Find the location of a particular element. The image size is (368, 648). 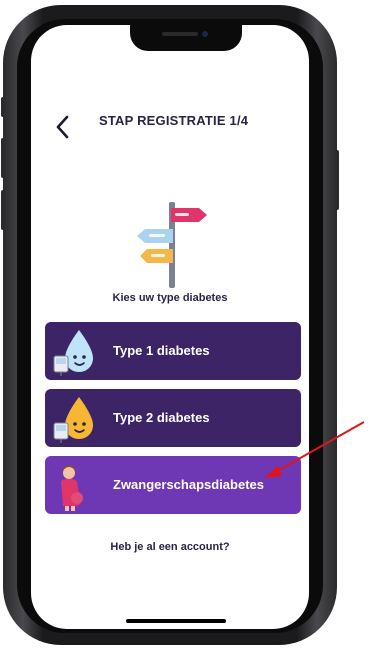

notch is located at coordinates (186, 38).